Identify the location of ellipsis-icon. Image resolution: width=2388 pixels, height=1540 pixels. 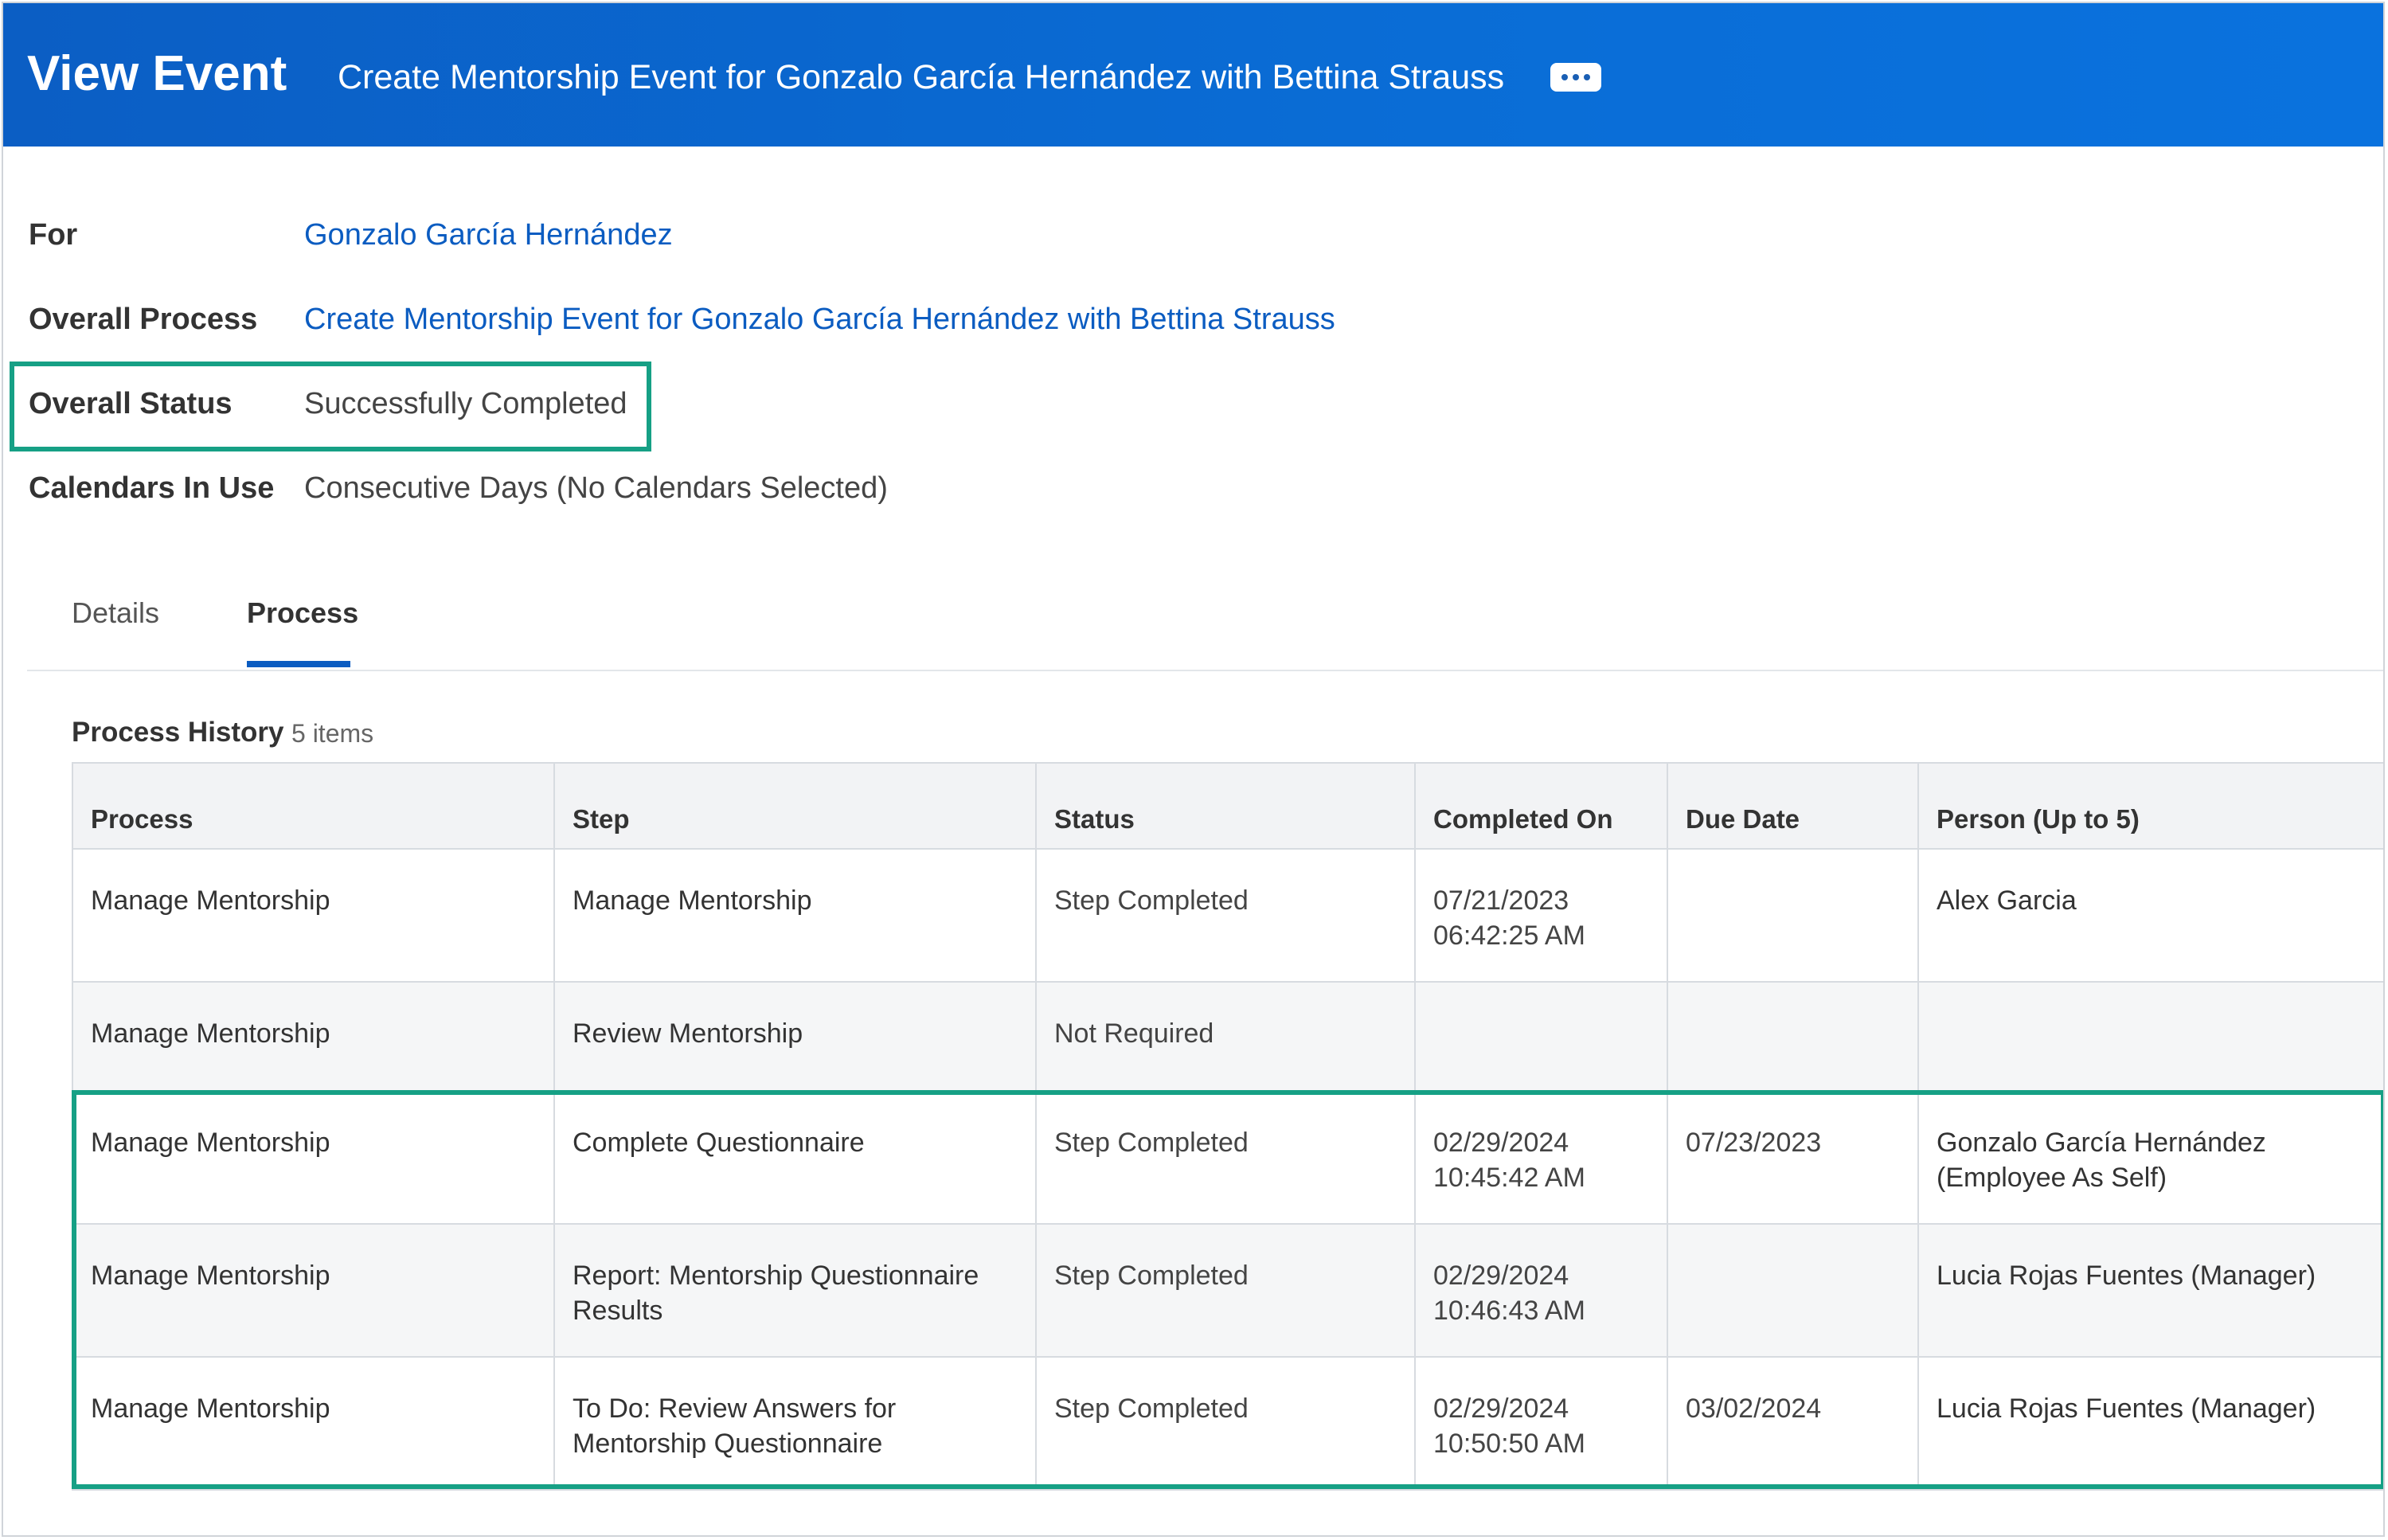
(1575, 77).